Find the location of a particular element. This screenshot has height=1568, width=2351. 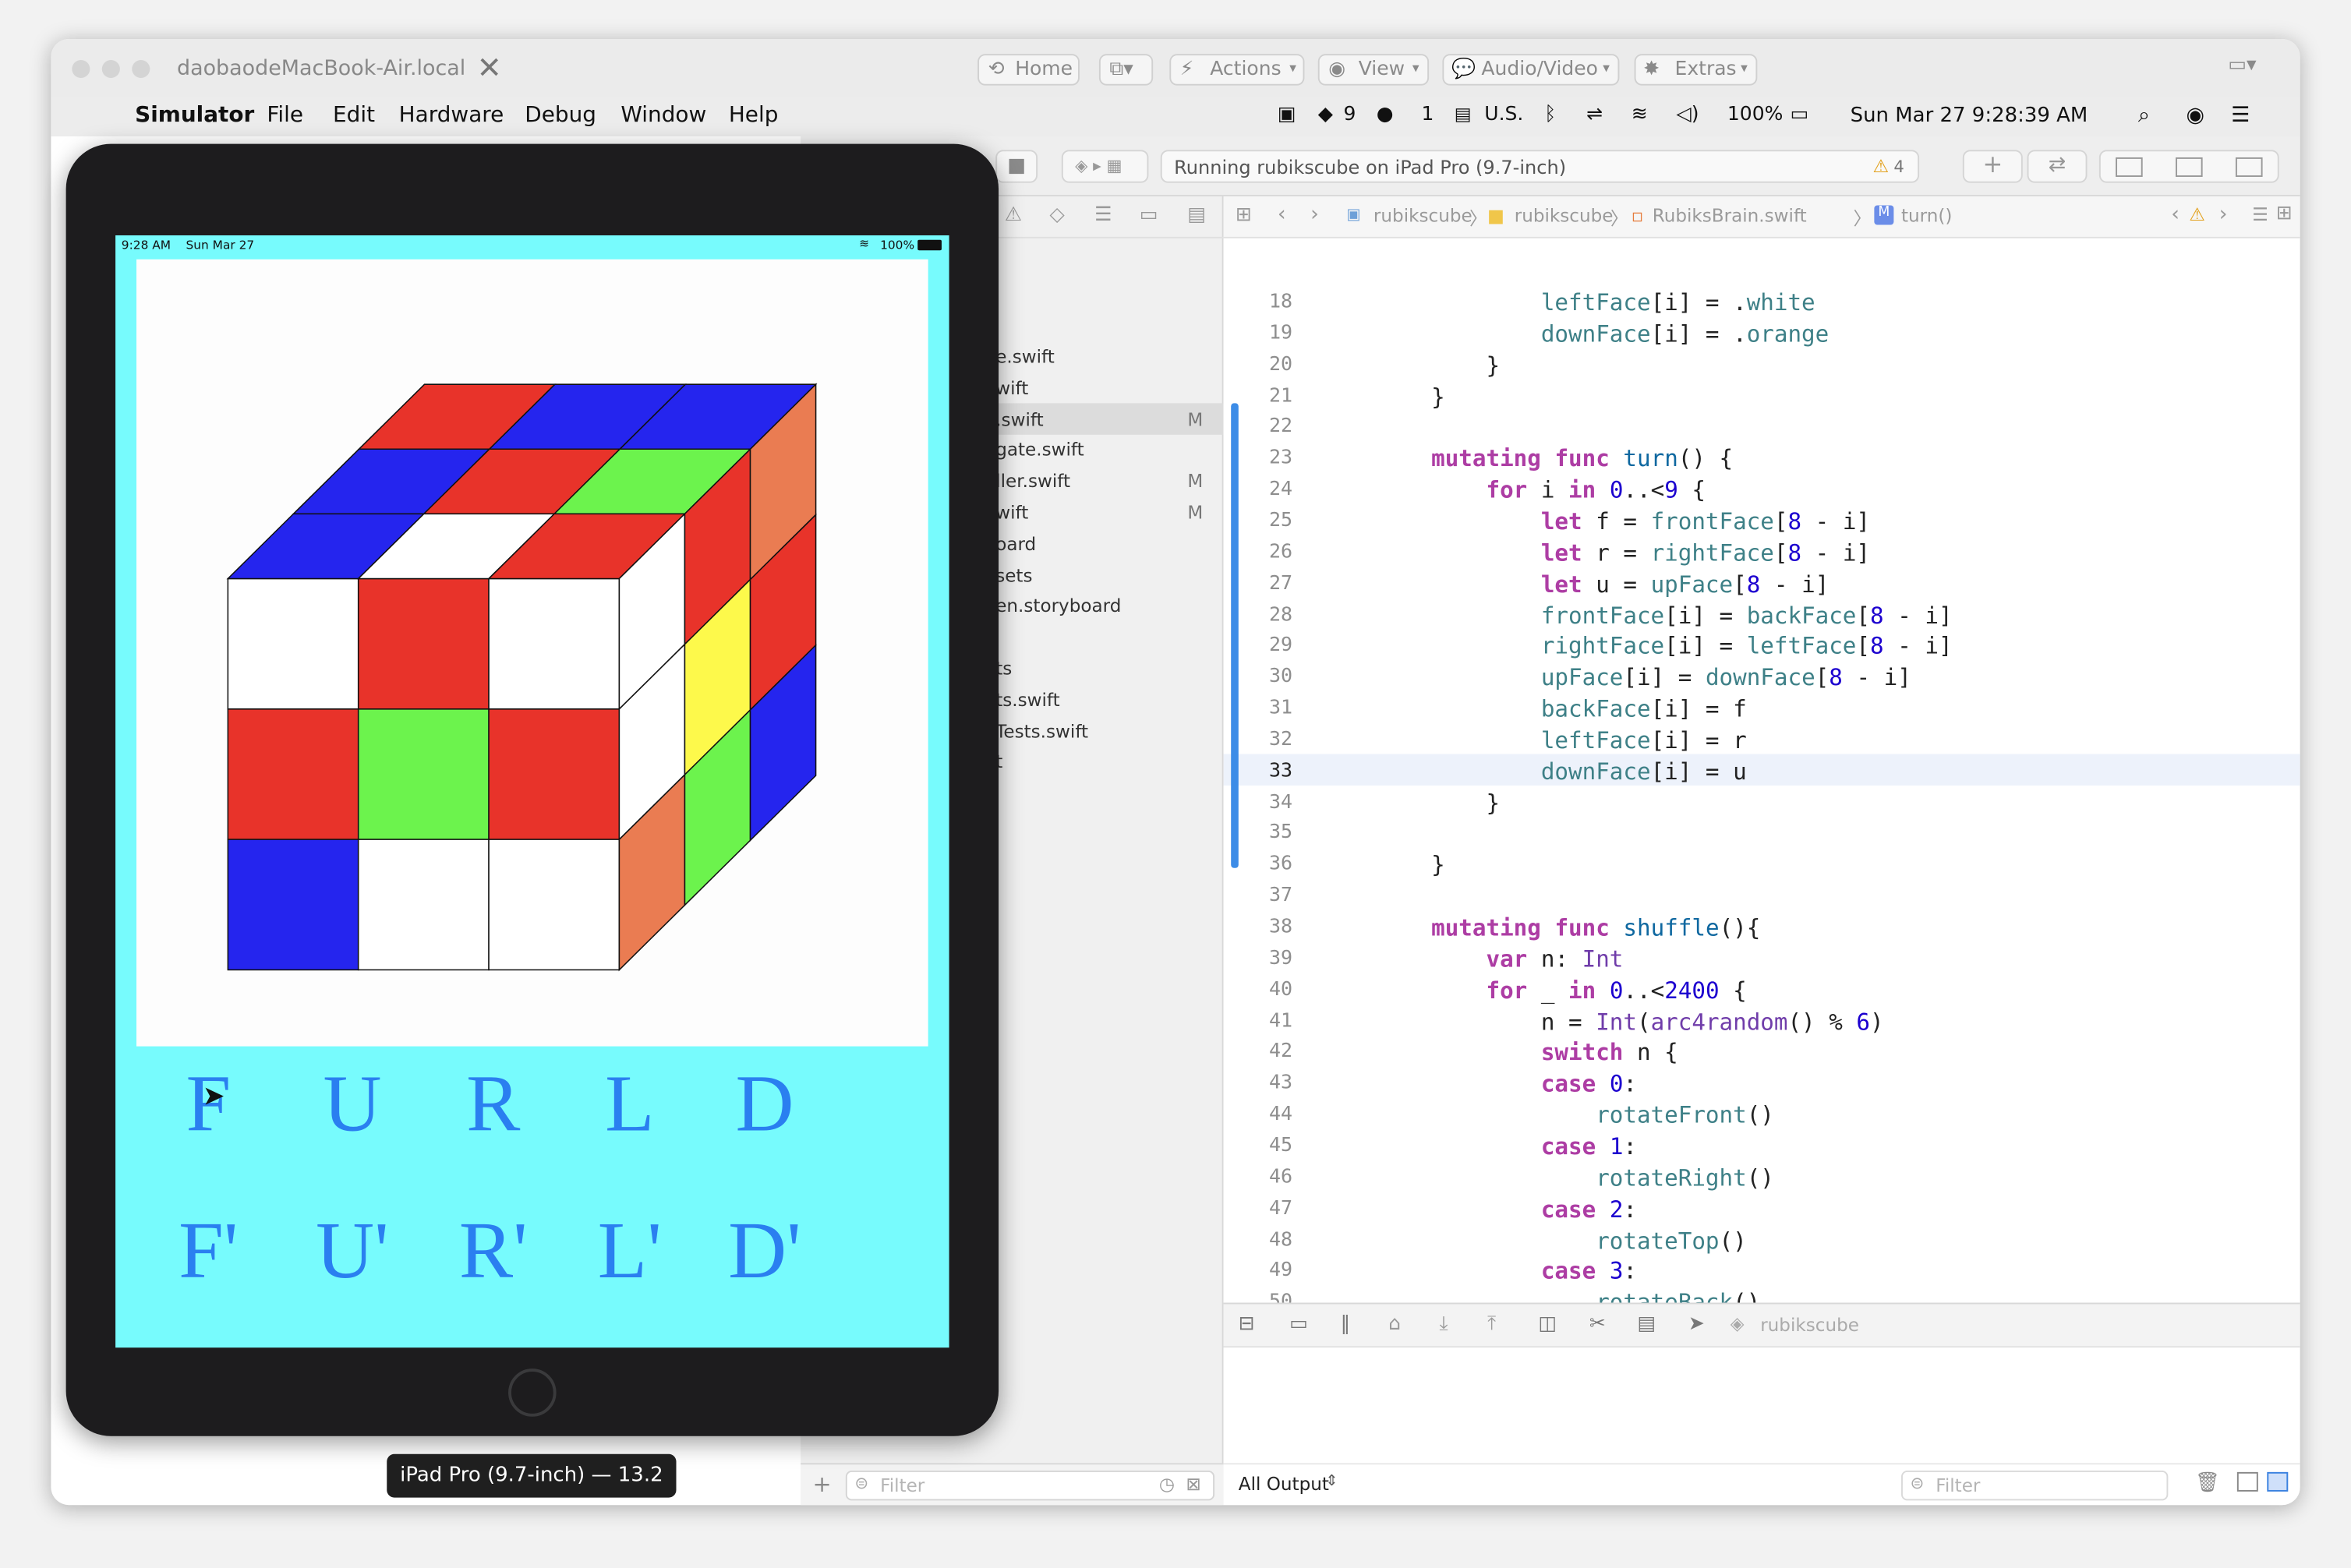

zoom-dot is located at coordinates (141, 69).